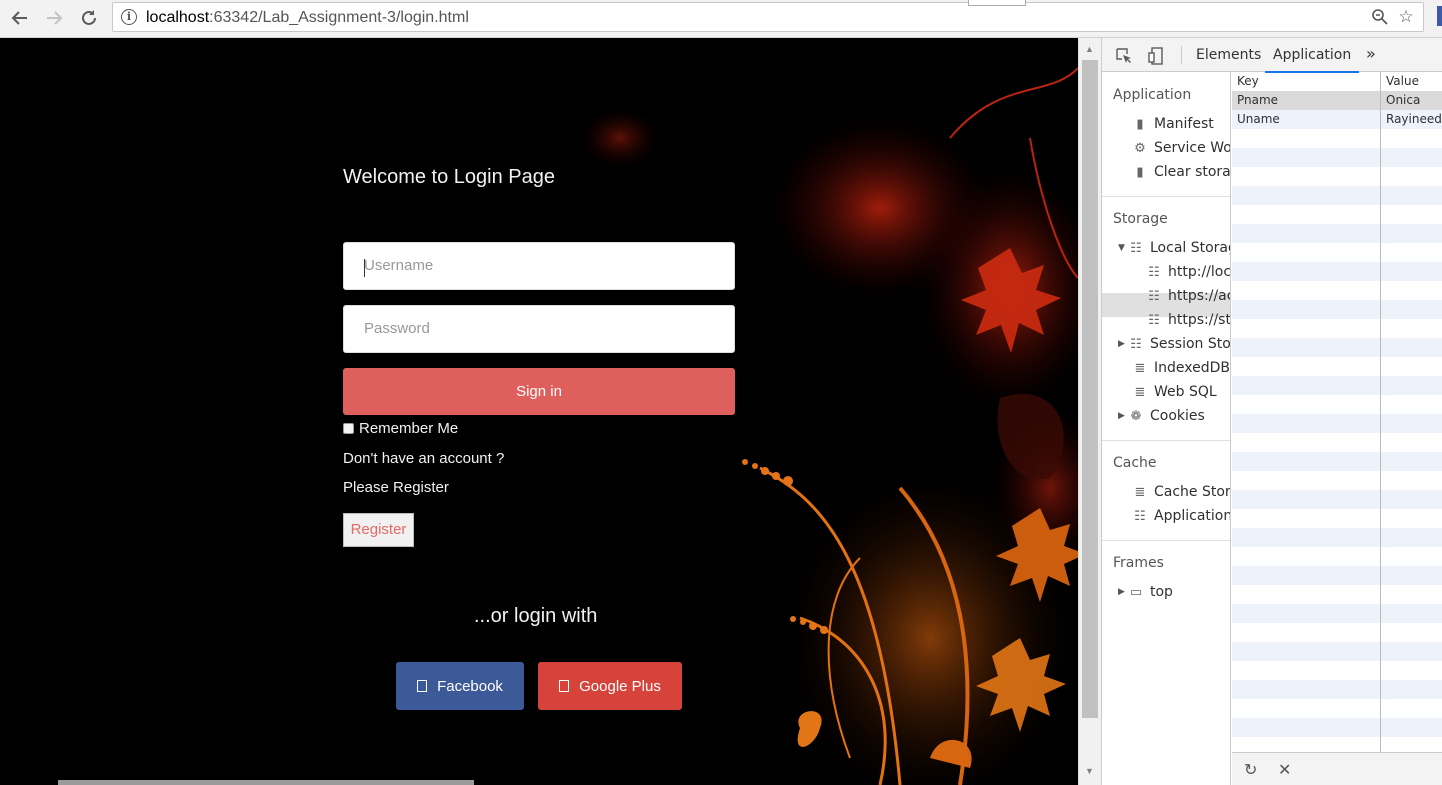 This screenshot has width=1442, height=785. I want to click on gear-icon: ⚙, so click(1140, 148).